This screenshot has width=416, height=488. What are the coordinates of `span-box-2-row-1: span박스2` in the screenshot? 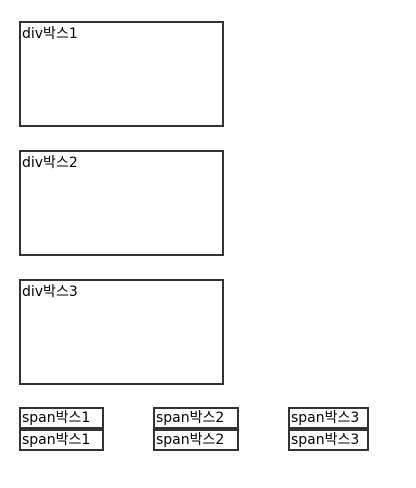 It's located at (196, 418).